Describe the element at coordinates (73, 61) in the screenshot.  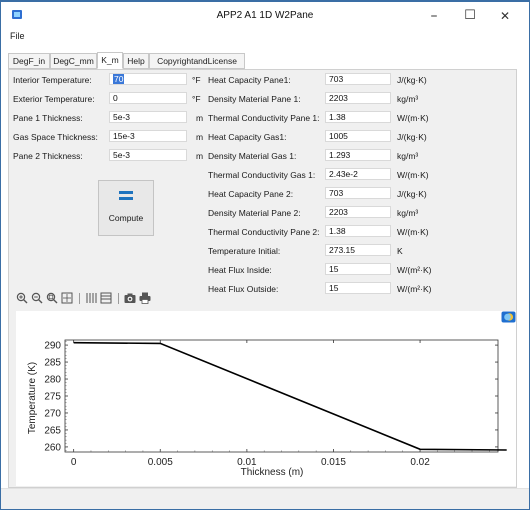
I see `tab-degc-mm: DegC_mm` at that location.